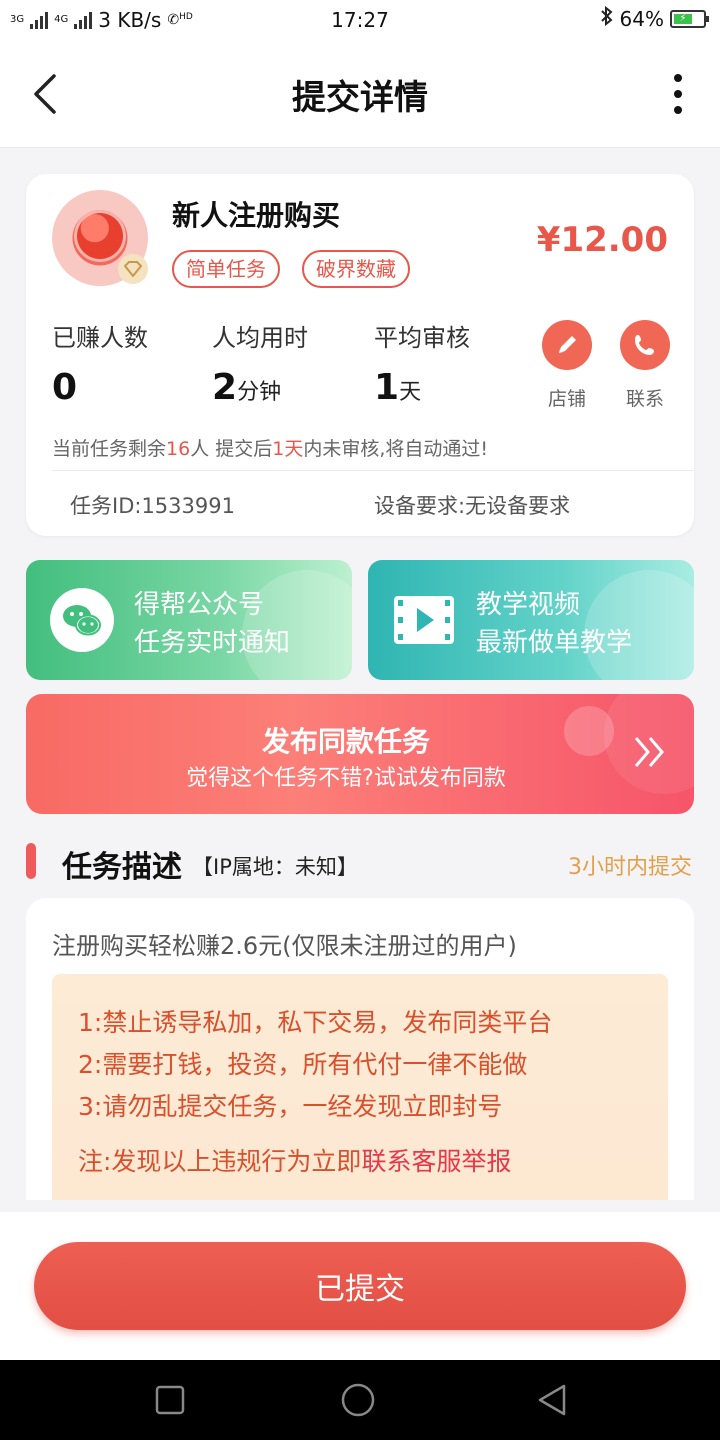 The image size is (720, 1440). Describe the element at coordinates (630, 867) in the screenshot. I see `submit-deadline: 3小时内提交` at that location.